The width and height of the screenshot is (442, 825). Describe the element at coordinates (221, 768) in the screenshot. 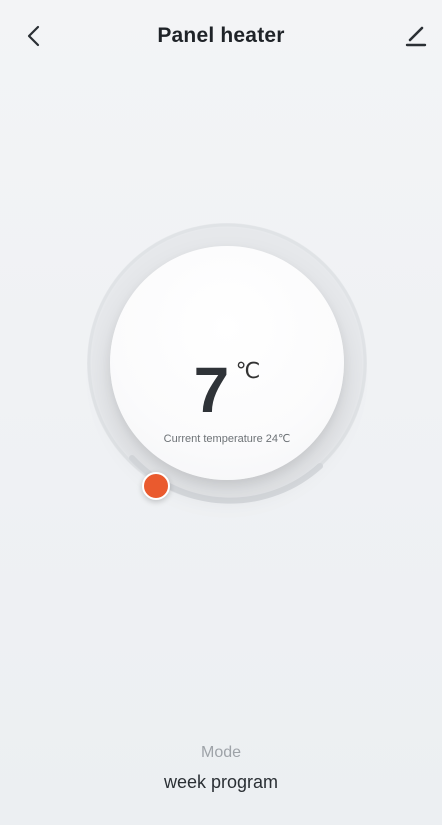

I see `mode-section: Mode week program` at that location.